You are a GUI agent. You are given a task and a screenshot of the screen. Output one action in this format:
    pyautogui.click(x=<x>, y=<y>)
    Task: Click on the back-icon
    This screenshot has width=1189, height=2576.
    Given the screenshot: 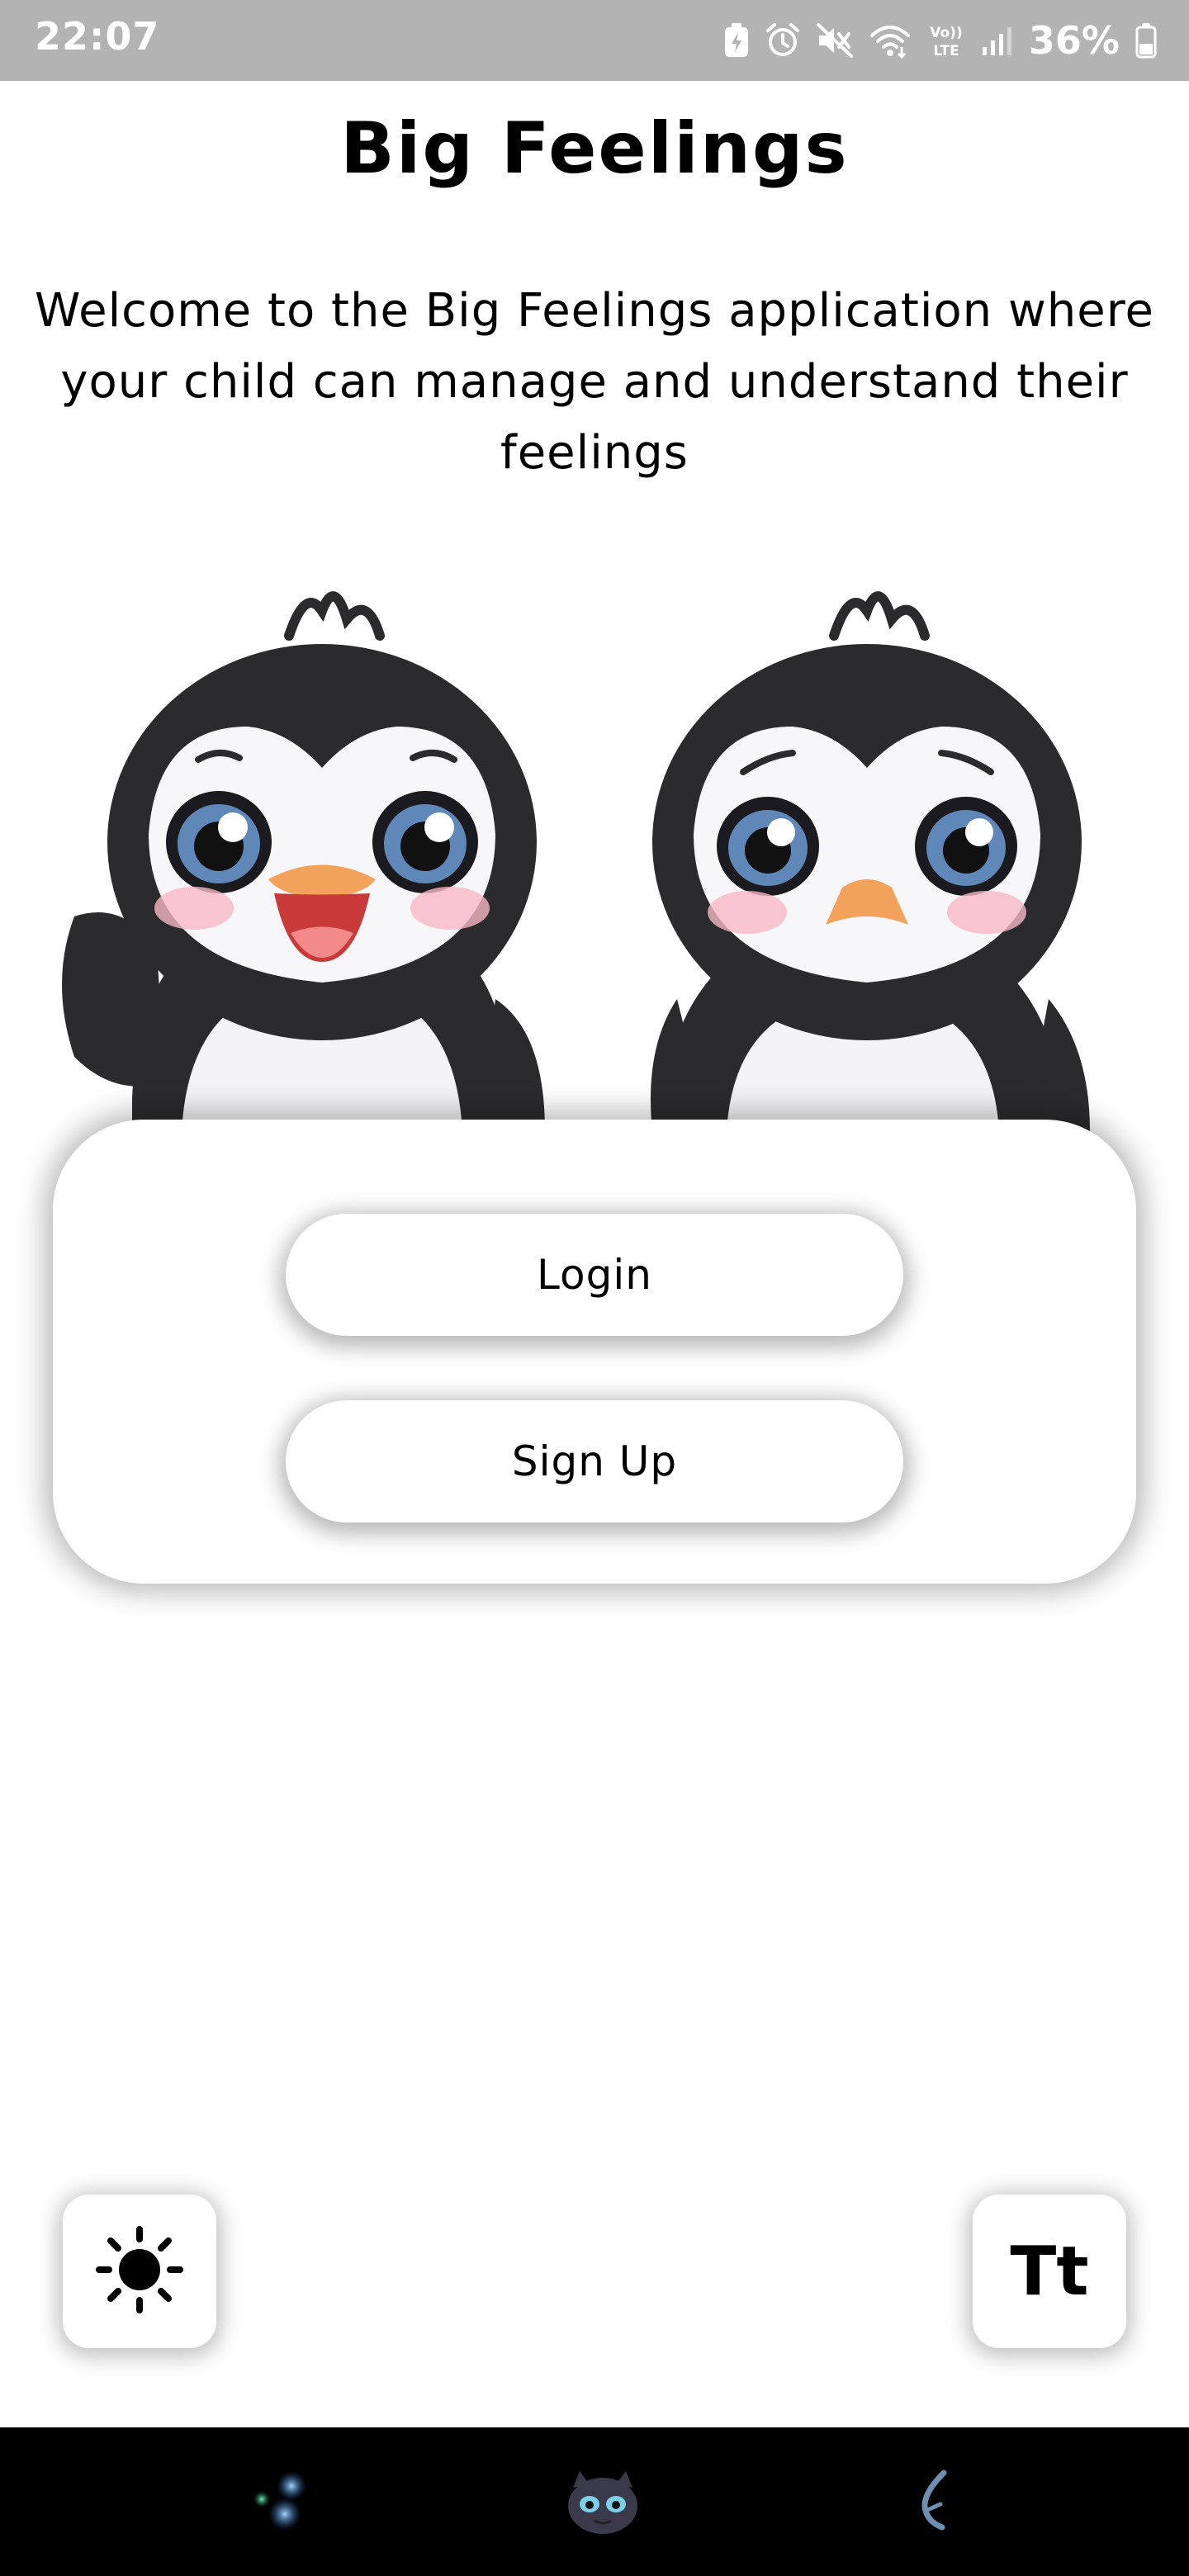 What is the action you would take?
    pyautogui.click(x=933, y=2501)
    